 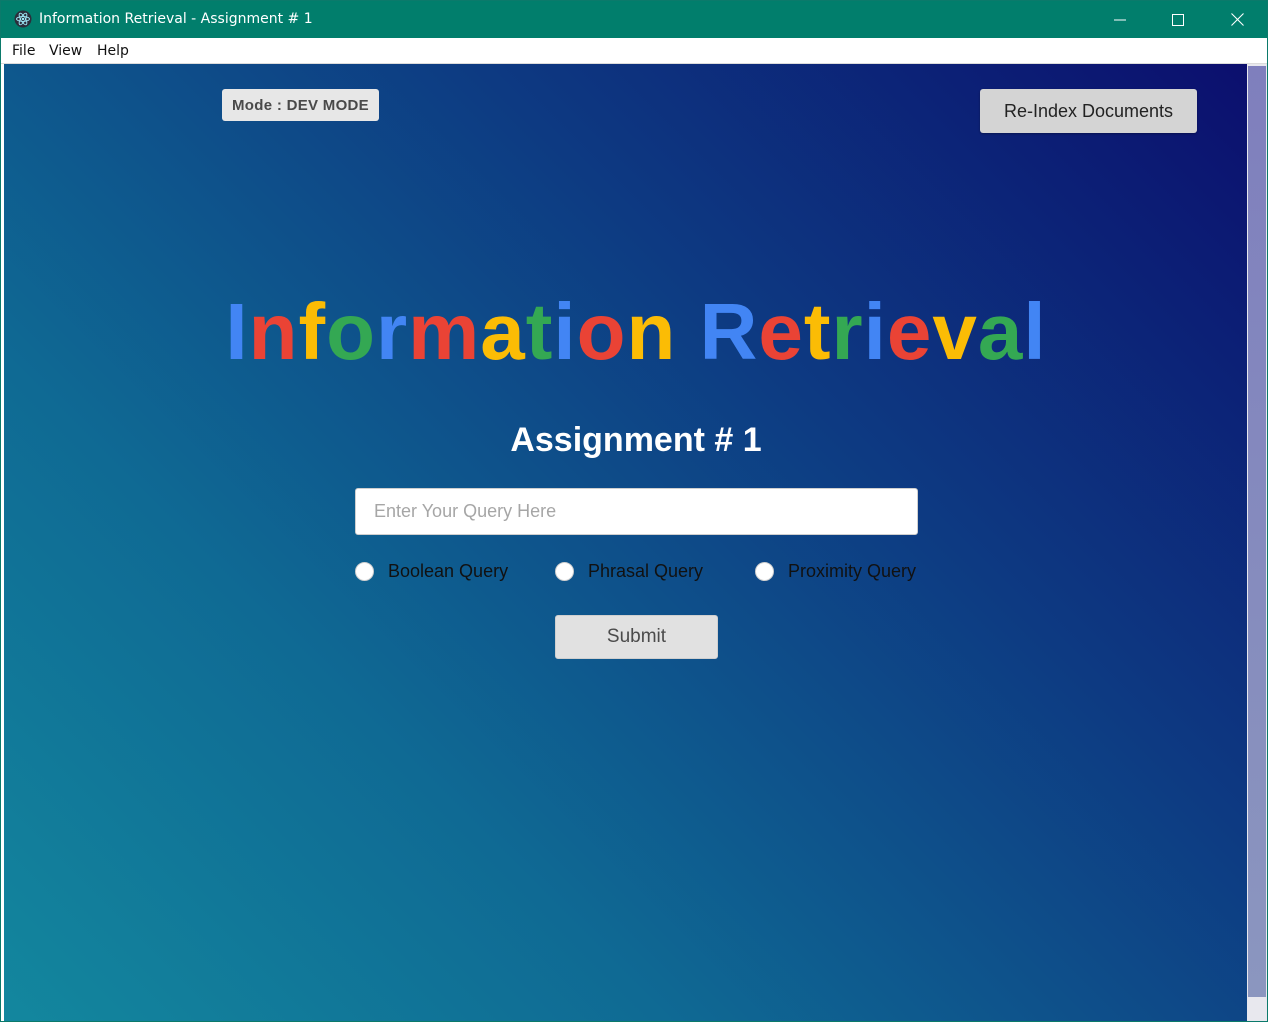 I want to click on close-button, so click(x=1237, y=19).